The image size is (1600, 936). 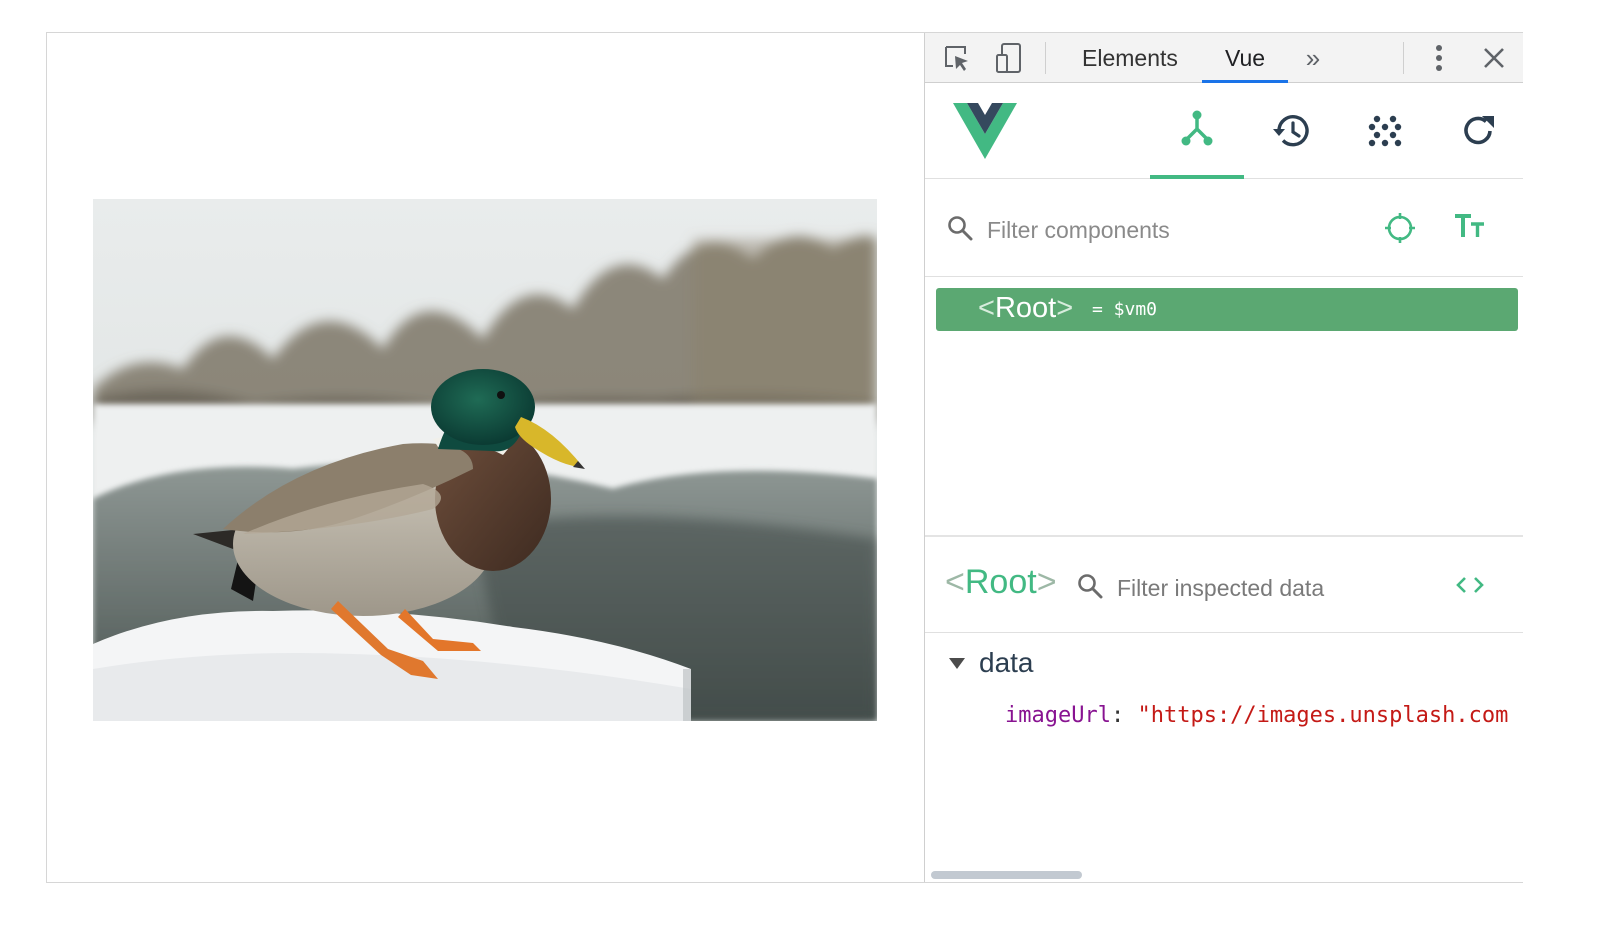 What do you see at coordinates (1009, 58) in the screenshot?
I see `device-toolbar-icon` at bounding box center [1009, 58].